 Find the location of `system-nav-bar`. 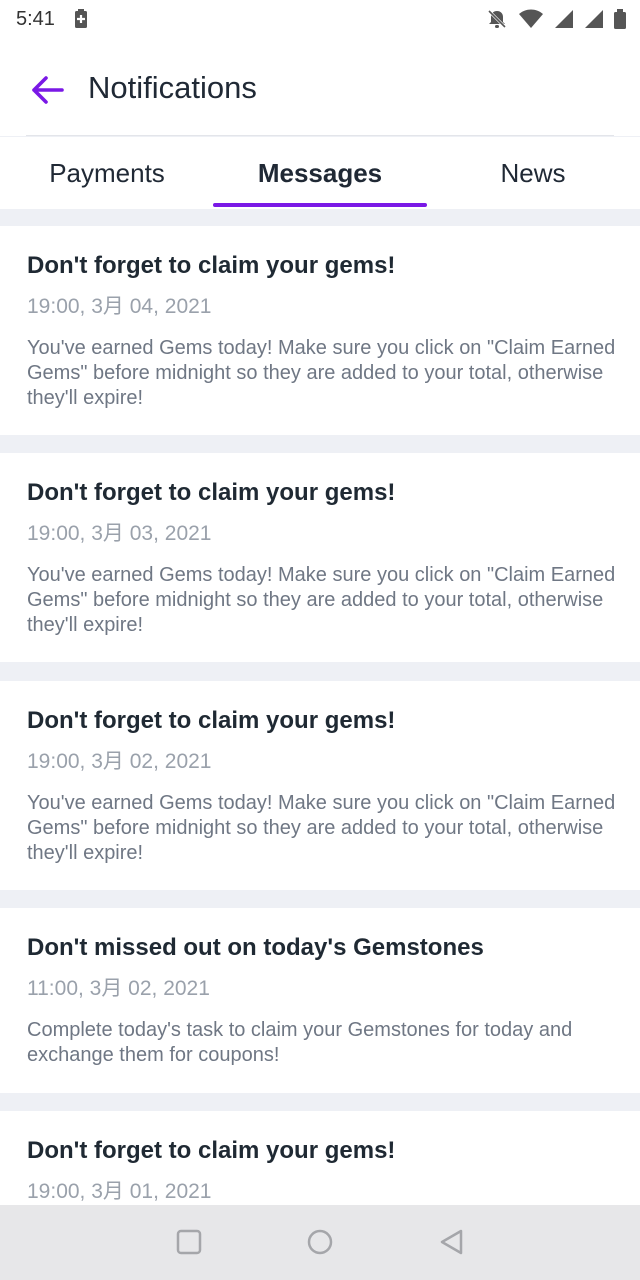

system-nav-bar is located at coordinates (320, 1242).